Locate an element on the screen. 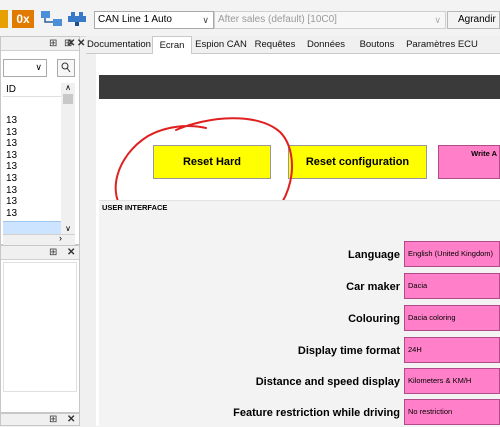 This screenshot has height=427, width=500. output-panel: ⊞ ✕ is located at coordinates (40, 329).